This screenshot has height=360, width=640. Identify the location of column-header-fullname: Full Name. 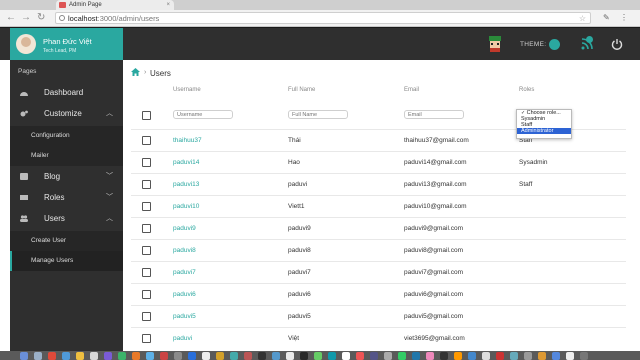
(301, 90).